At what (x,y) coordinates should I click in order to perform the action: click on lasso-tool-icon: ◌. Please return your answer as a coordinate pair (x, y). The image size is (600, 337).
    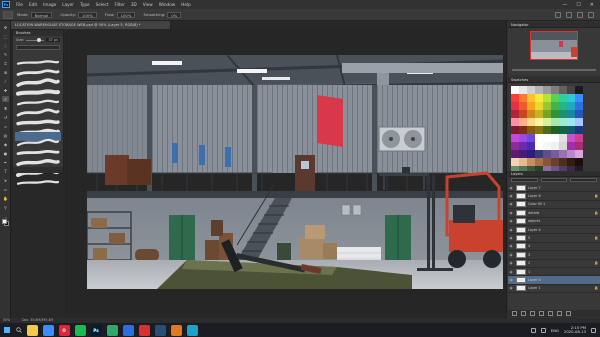
    Looking at the image, I should click on (5, 45).